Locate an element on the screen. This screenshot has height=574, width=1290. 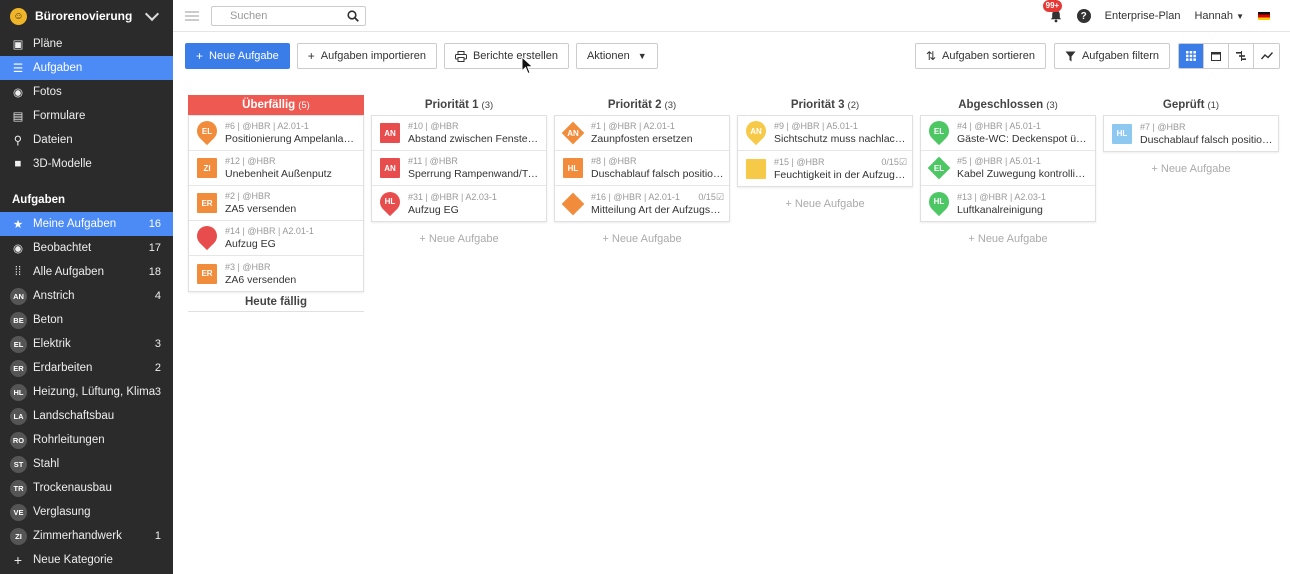
card-meta: #9 | @HBR | A5.01-1 is located at coordinates (840, 126).